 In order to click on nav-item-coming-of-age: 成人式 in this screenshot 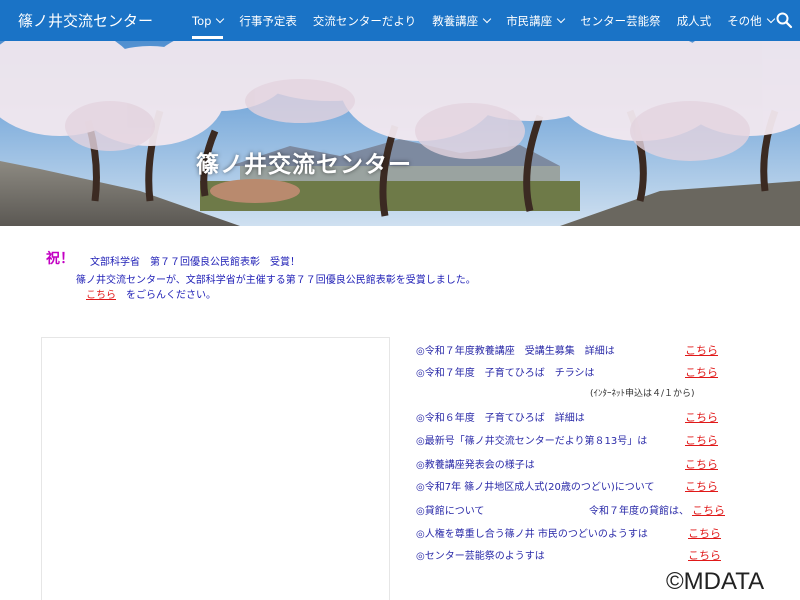, I will do `click(694, 20)`.